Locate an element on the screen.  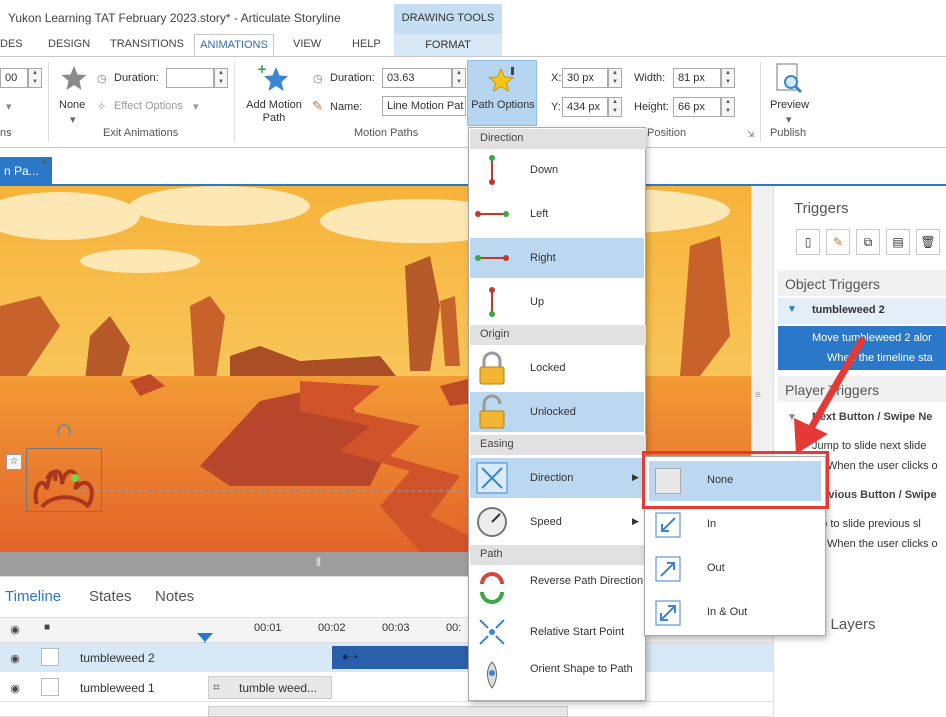
y-position-spinner: ▲ ▼ is located at coordinates (615, 107).